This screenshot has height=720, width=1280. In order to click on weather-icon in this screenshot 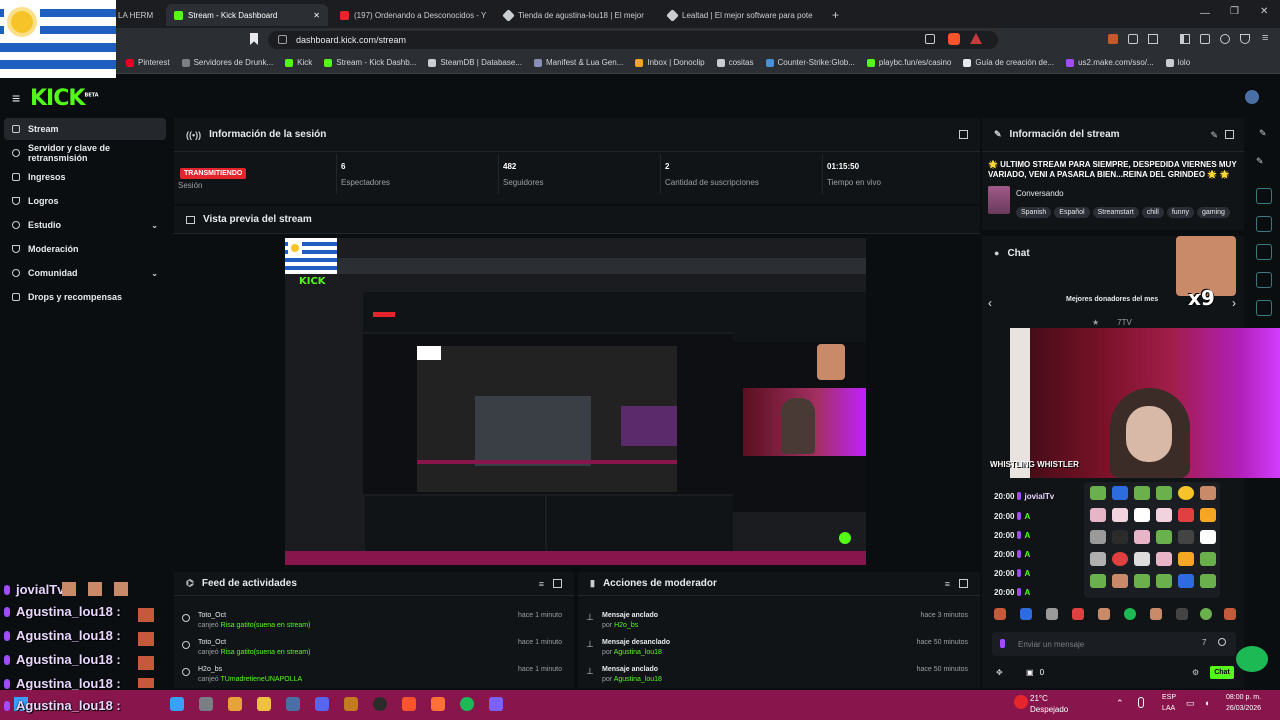, I will do `click(1021, 702)`.